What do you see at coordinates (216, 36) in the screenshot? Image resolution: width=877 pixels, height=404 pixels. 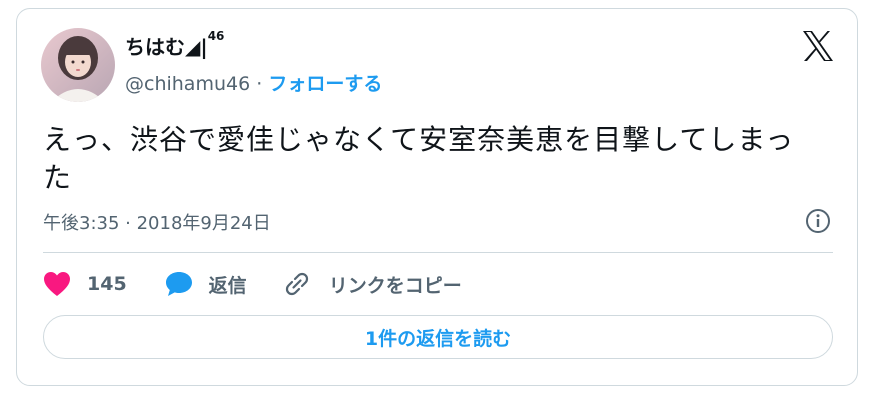 I see `display-name-superscript: 46` at bounding box center [216, 36].